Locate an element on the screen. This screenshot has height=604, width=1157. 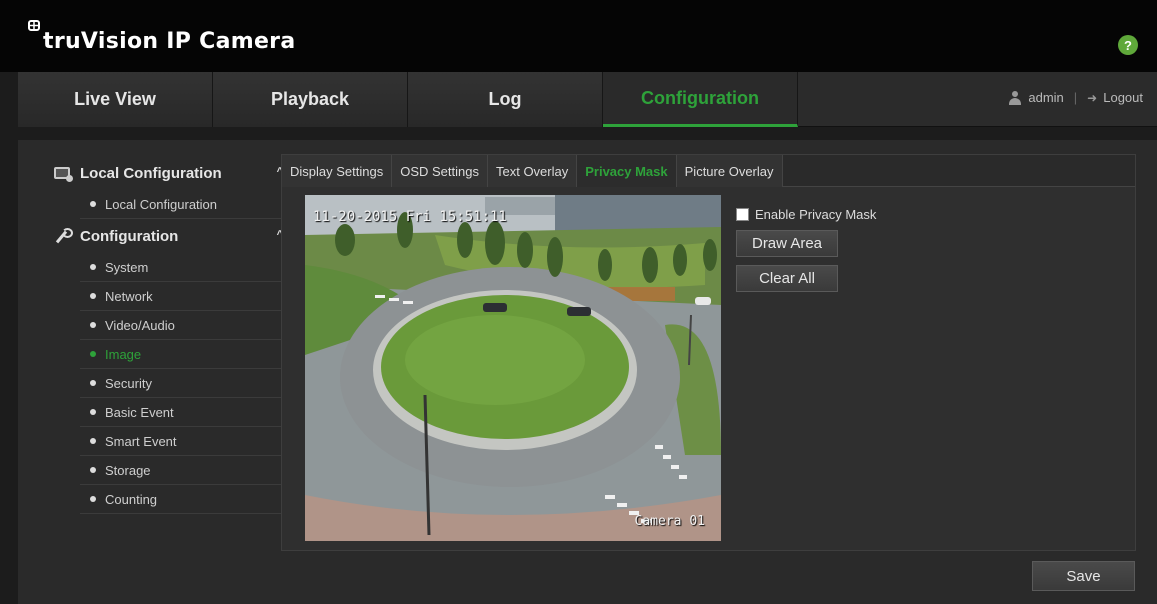
local-config-group-icon is located at coordinates (63, 174).